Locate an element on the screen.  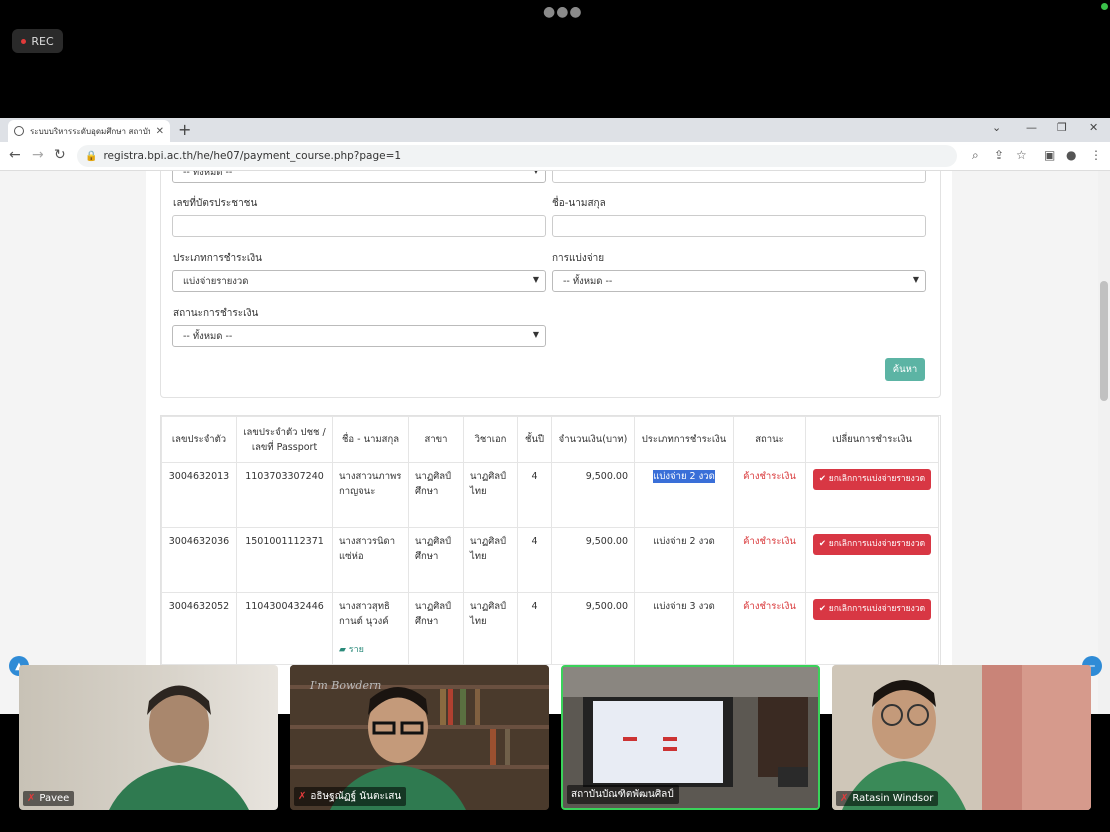
cell-name: นางสาวสุทธิกานต์ นุวงค์ ▰ ราย is located at coordinates (370, 628).